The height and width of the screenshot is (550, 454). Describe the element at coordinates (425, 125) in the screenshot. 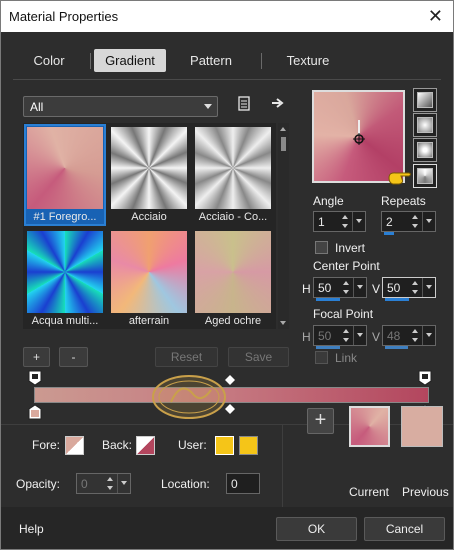

I see `rectangular-style-button` at that location.